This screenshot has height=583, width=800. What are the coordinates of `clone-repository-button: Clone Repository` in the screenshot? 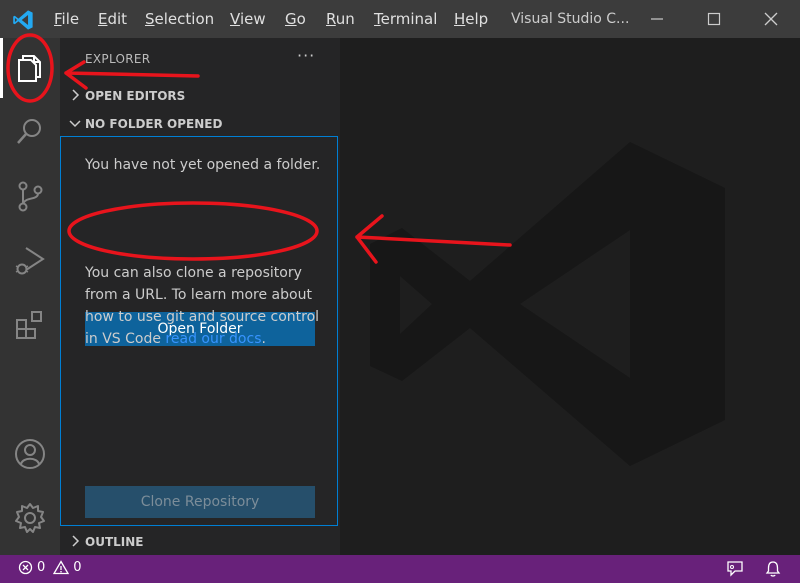 It's located at (200, 502).